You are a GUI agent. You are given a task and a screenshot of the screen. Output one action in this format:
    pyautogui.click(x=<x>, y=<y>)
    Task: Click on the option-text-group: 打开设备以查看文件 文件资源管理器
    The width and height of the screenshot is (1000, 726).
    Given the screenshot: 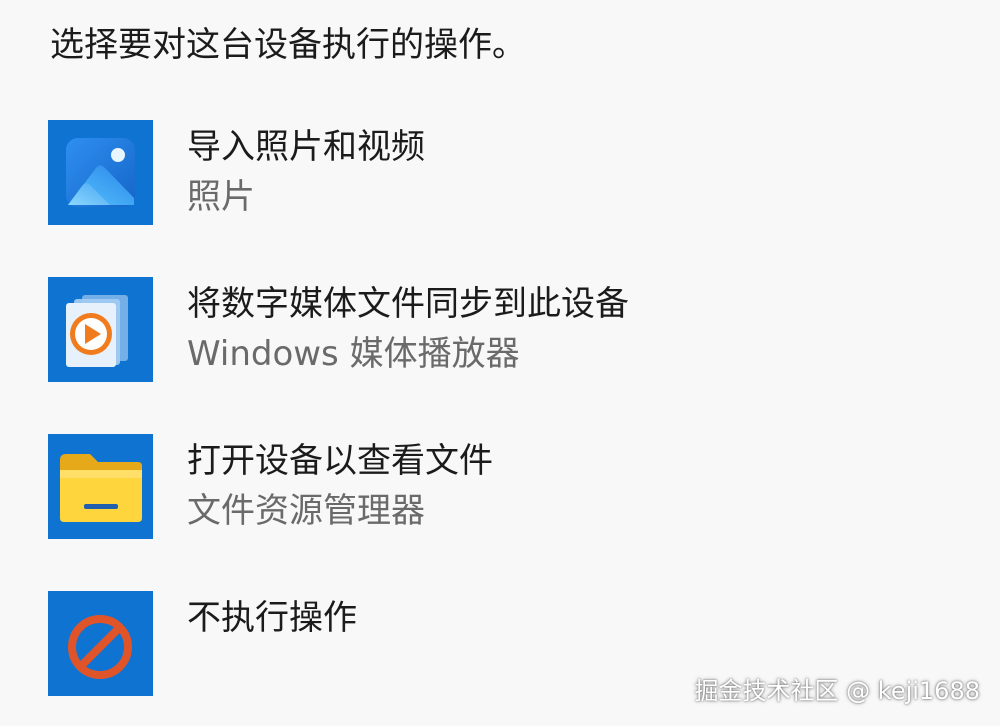 What is the action you would take?
    pyautogui.click(x=340, y=485)
    